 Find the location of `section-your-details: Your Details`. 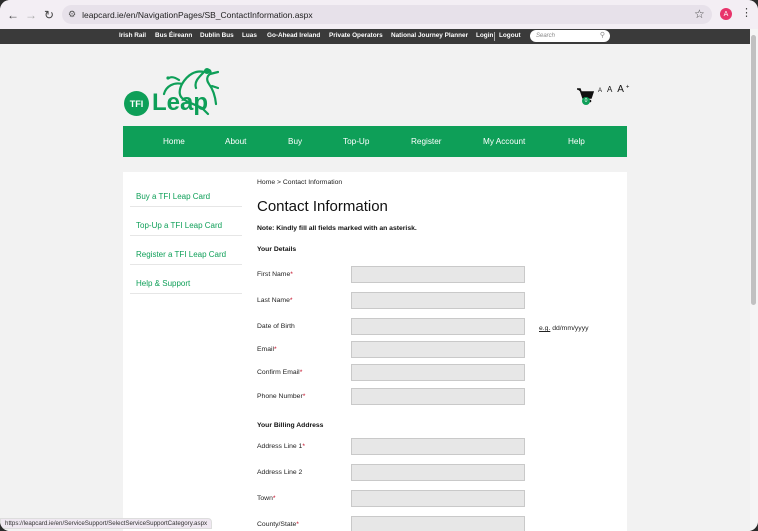

section-your-details: Your Details is located at coordinates (277, 249).